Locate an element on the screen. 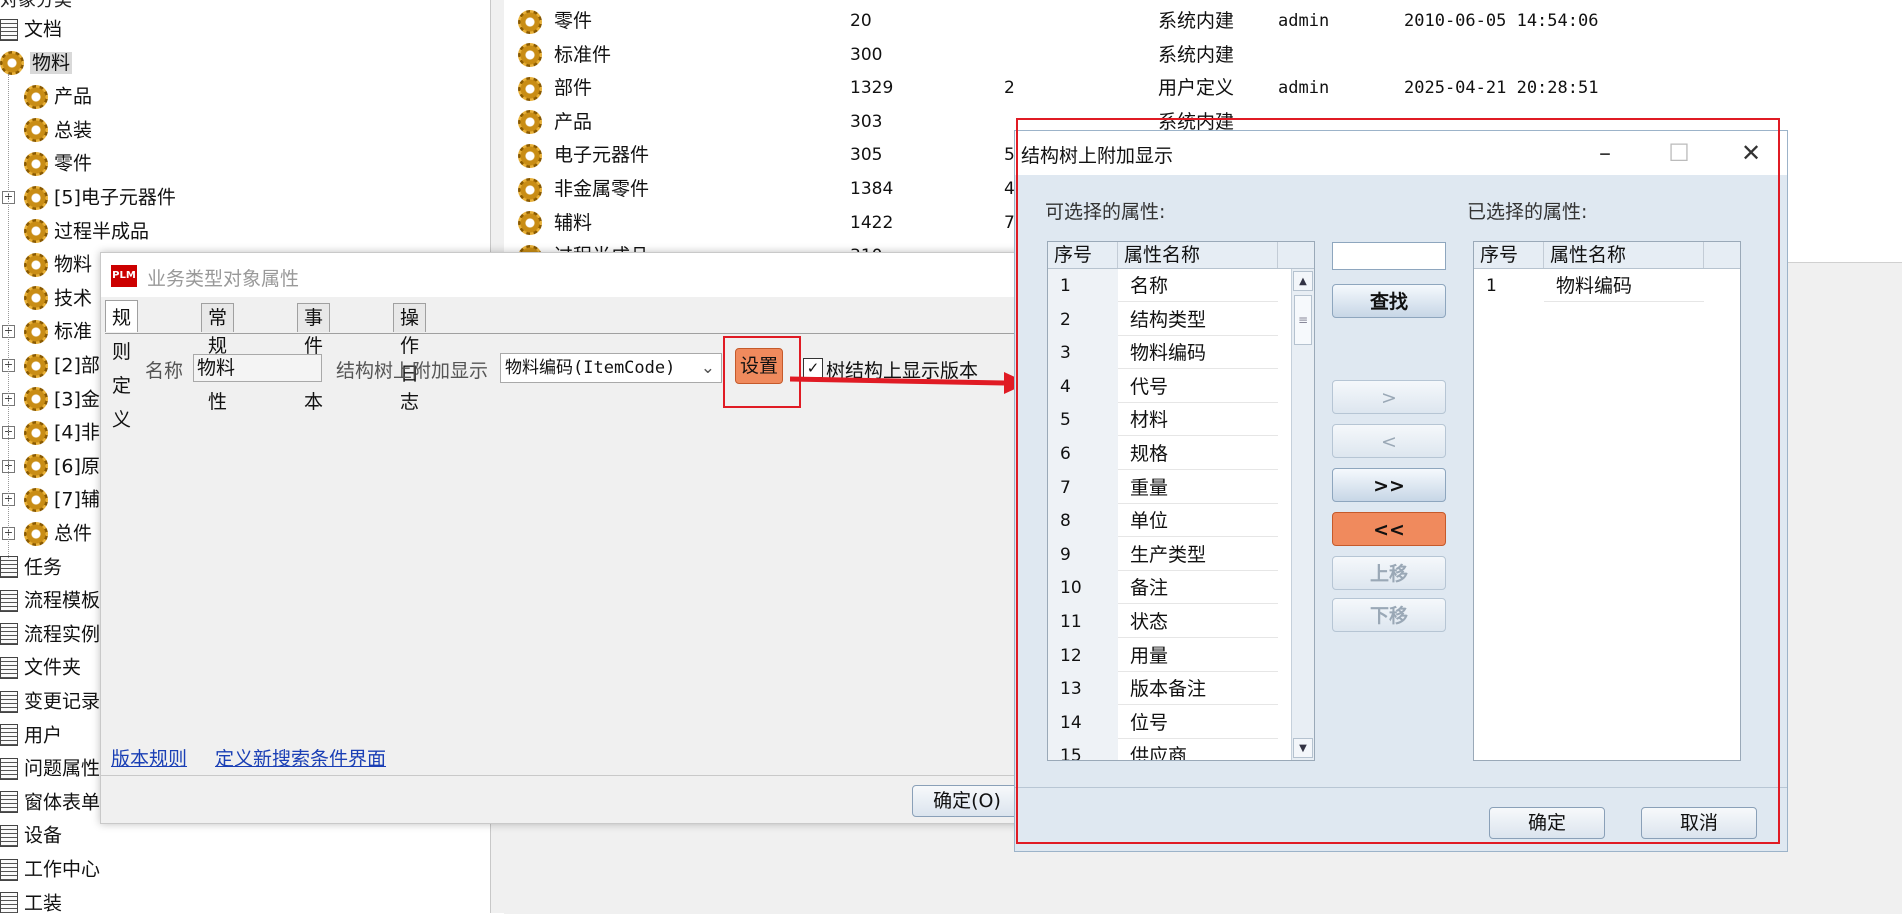 This screenshot has width=1902, height=914. tree-node: [2]部 is located at coordinates (62, 365).